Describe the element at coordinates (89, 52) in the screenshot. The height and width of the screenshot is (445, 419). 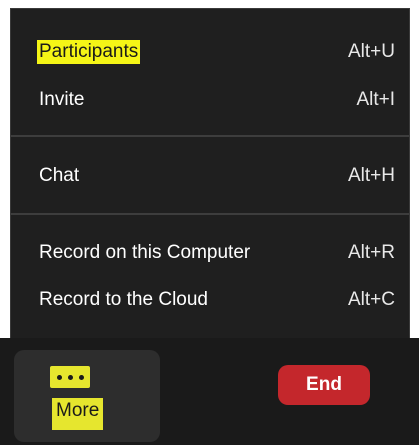
I see `menu-item-label: Participants` at that location.